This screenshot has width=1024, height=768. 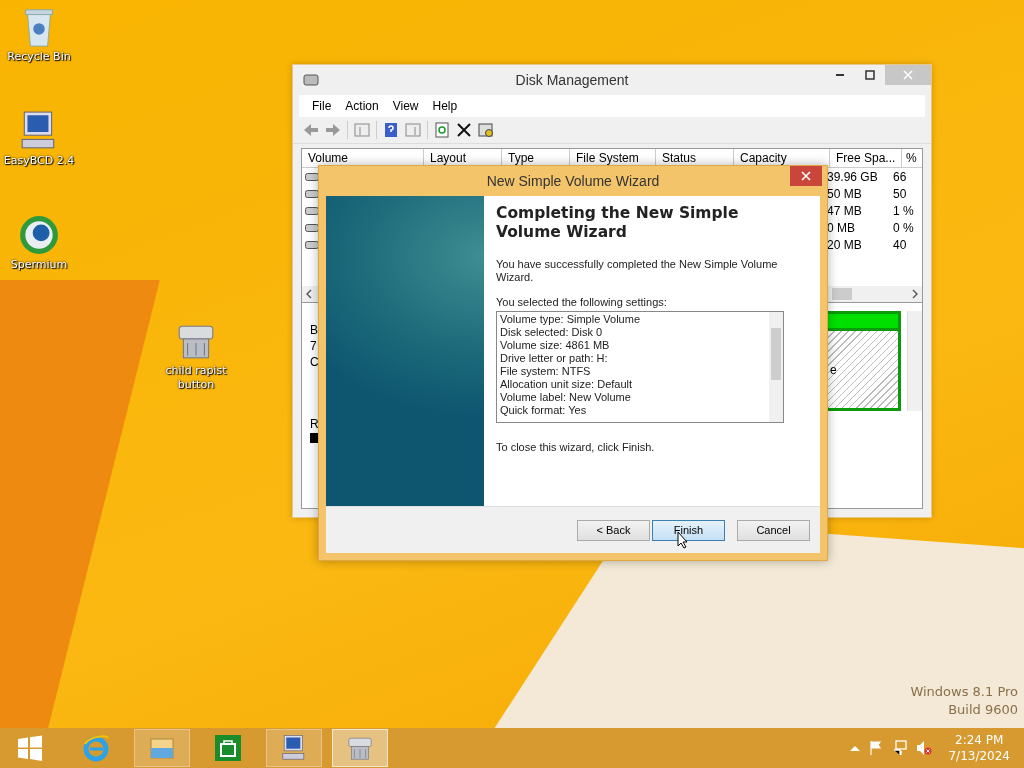 I want to click on setting-text: Disk selected: Disk 0, so click(x=552, y=332).